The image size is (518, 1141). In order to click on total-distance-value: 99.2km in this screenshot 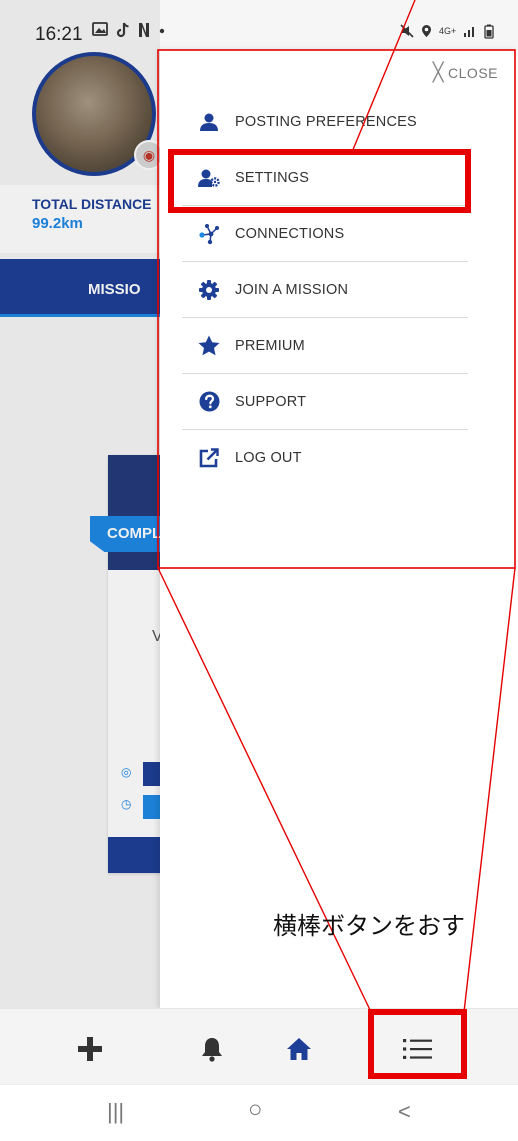, I will do `click(57, 223)`.